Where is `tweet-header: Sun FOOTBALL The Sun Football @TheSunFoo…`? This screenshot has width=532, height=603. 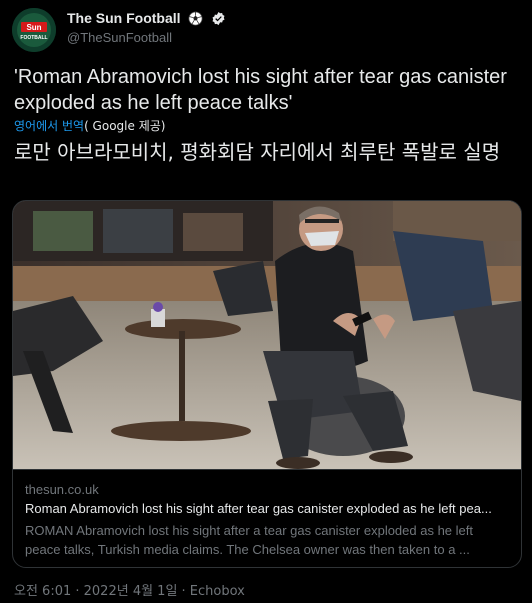
tweet-header: Sun FOOTBALL The Sun Football @TheSunFoo… is located at coordinates (266, 30).